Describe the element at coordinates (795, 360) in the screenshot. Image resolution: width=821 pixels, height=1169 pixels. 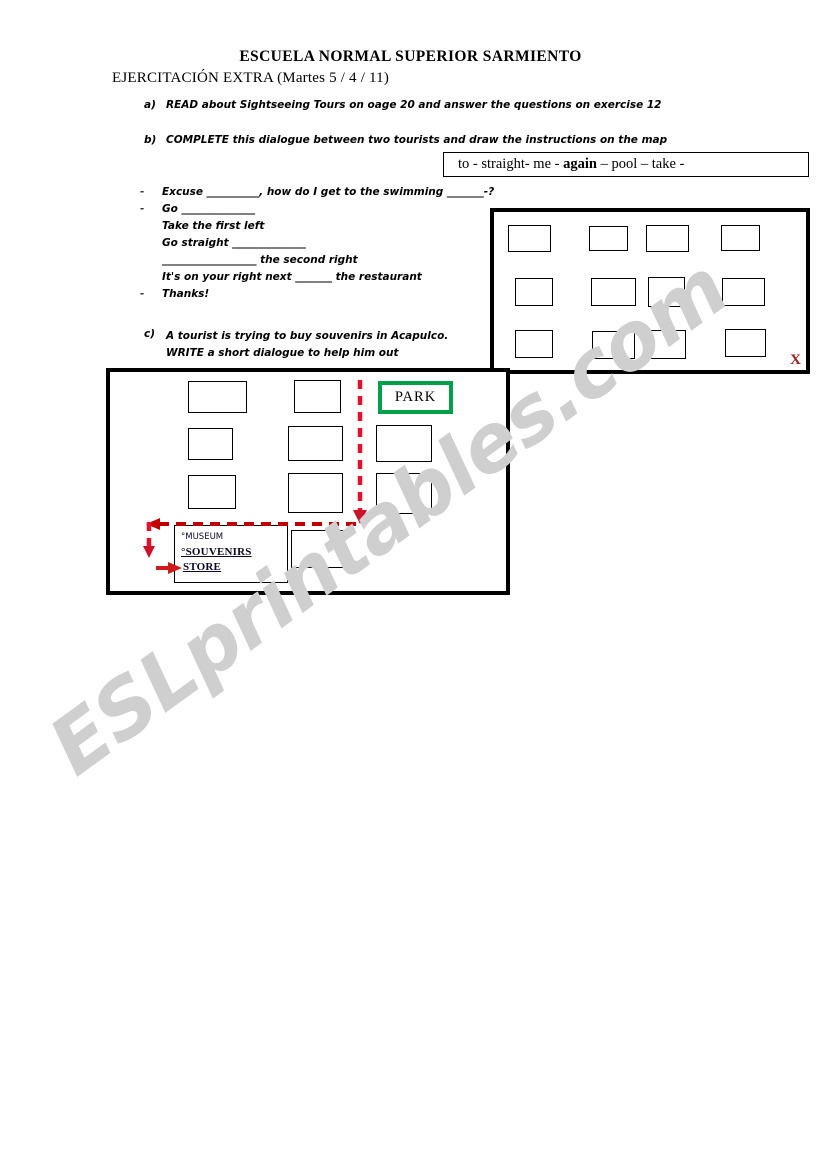
I see `x-marker: X` at that location.